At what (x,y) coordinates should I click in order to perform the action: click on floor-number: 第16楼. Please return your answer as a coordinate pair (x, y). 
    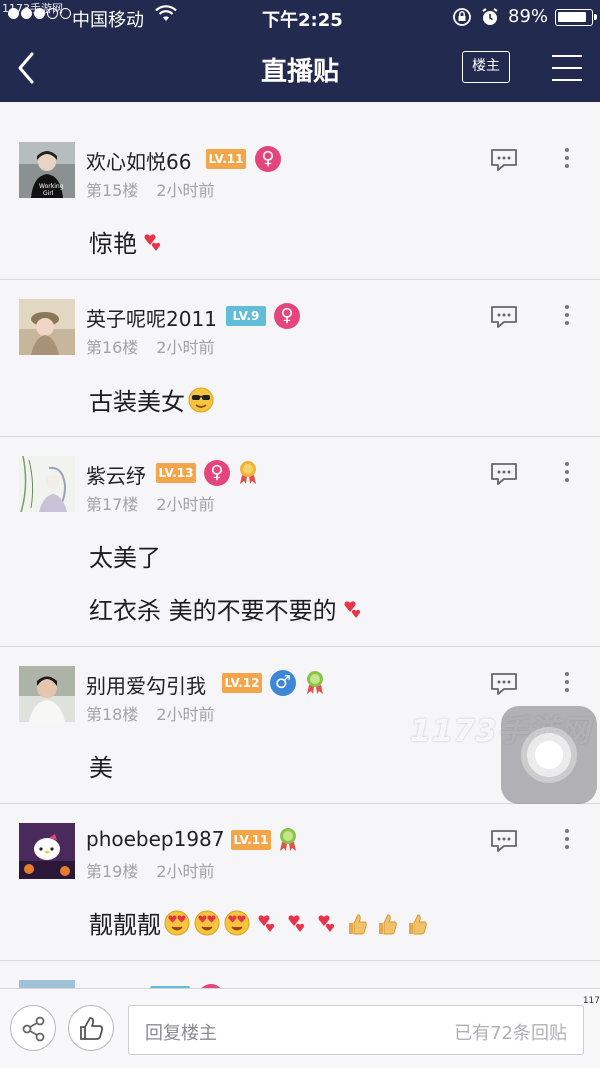
    Looking at the image, I should click on (112, 347).